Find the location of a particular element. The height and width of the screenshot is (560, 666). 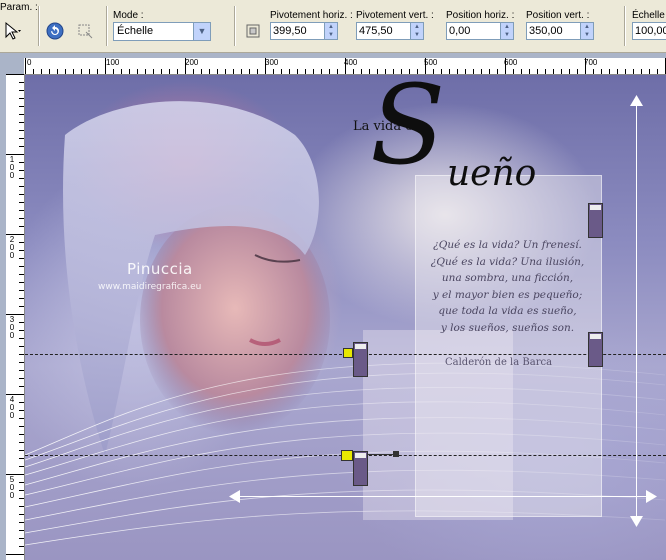

pivot-h-field: ▲▼ is located at coordinates (304, 31).